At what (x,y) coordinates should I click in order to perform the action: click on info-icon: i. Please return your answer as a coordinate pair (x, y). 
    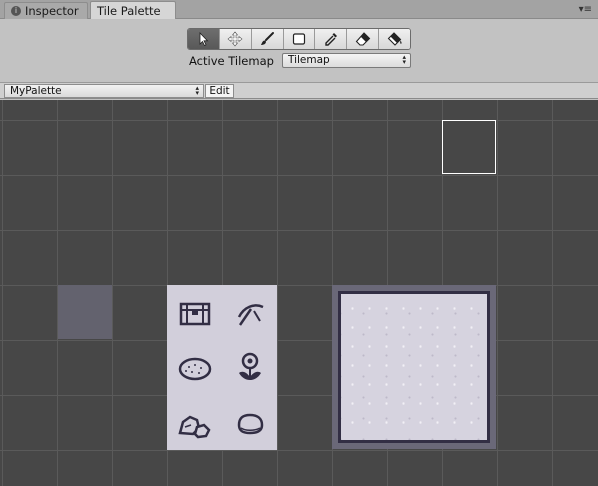
    Looking at the image, I should click on (16, 11).